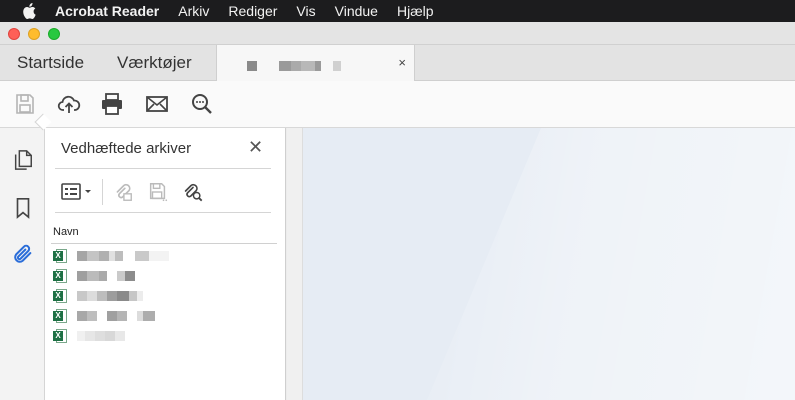  What do you see at coordinates (295, 264) in the screenshot?
I see `panel-splitter` at bounding box center [295, 264].